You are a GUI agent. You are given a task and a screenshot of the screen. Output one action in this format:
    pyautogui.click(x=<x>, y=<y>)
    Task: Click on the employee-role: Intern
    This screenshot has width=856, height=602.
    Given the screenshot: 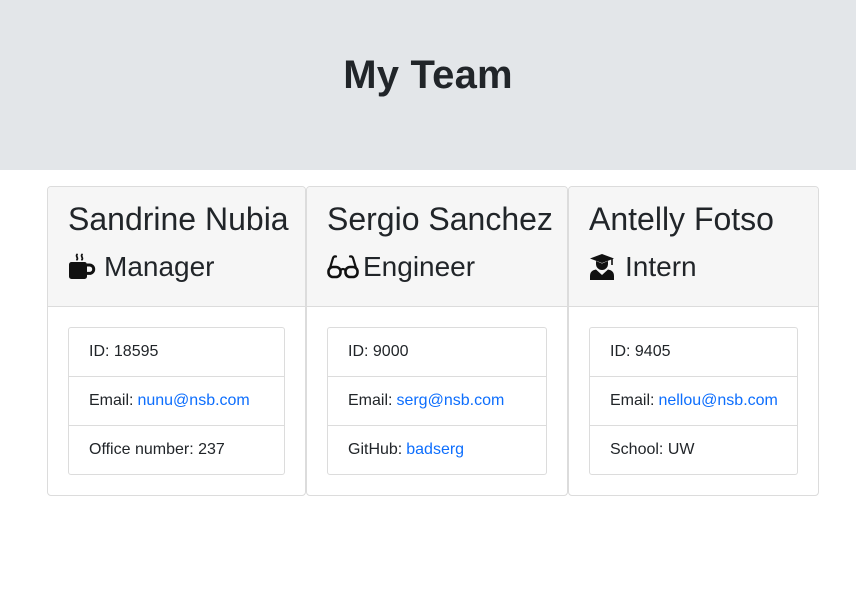 What is the action you would take?
    pyautogui.click(x=643, y=267)
    